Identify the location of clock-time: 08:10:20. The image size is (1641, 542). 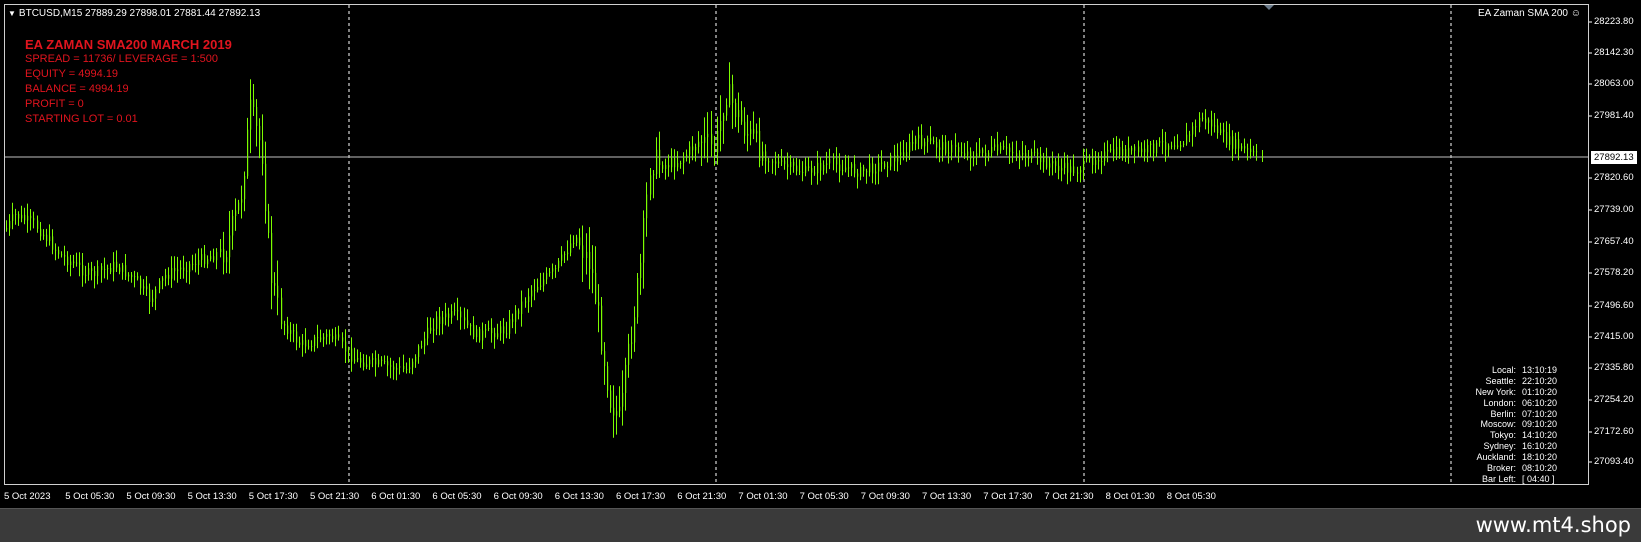
(1540, 468).